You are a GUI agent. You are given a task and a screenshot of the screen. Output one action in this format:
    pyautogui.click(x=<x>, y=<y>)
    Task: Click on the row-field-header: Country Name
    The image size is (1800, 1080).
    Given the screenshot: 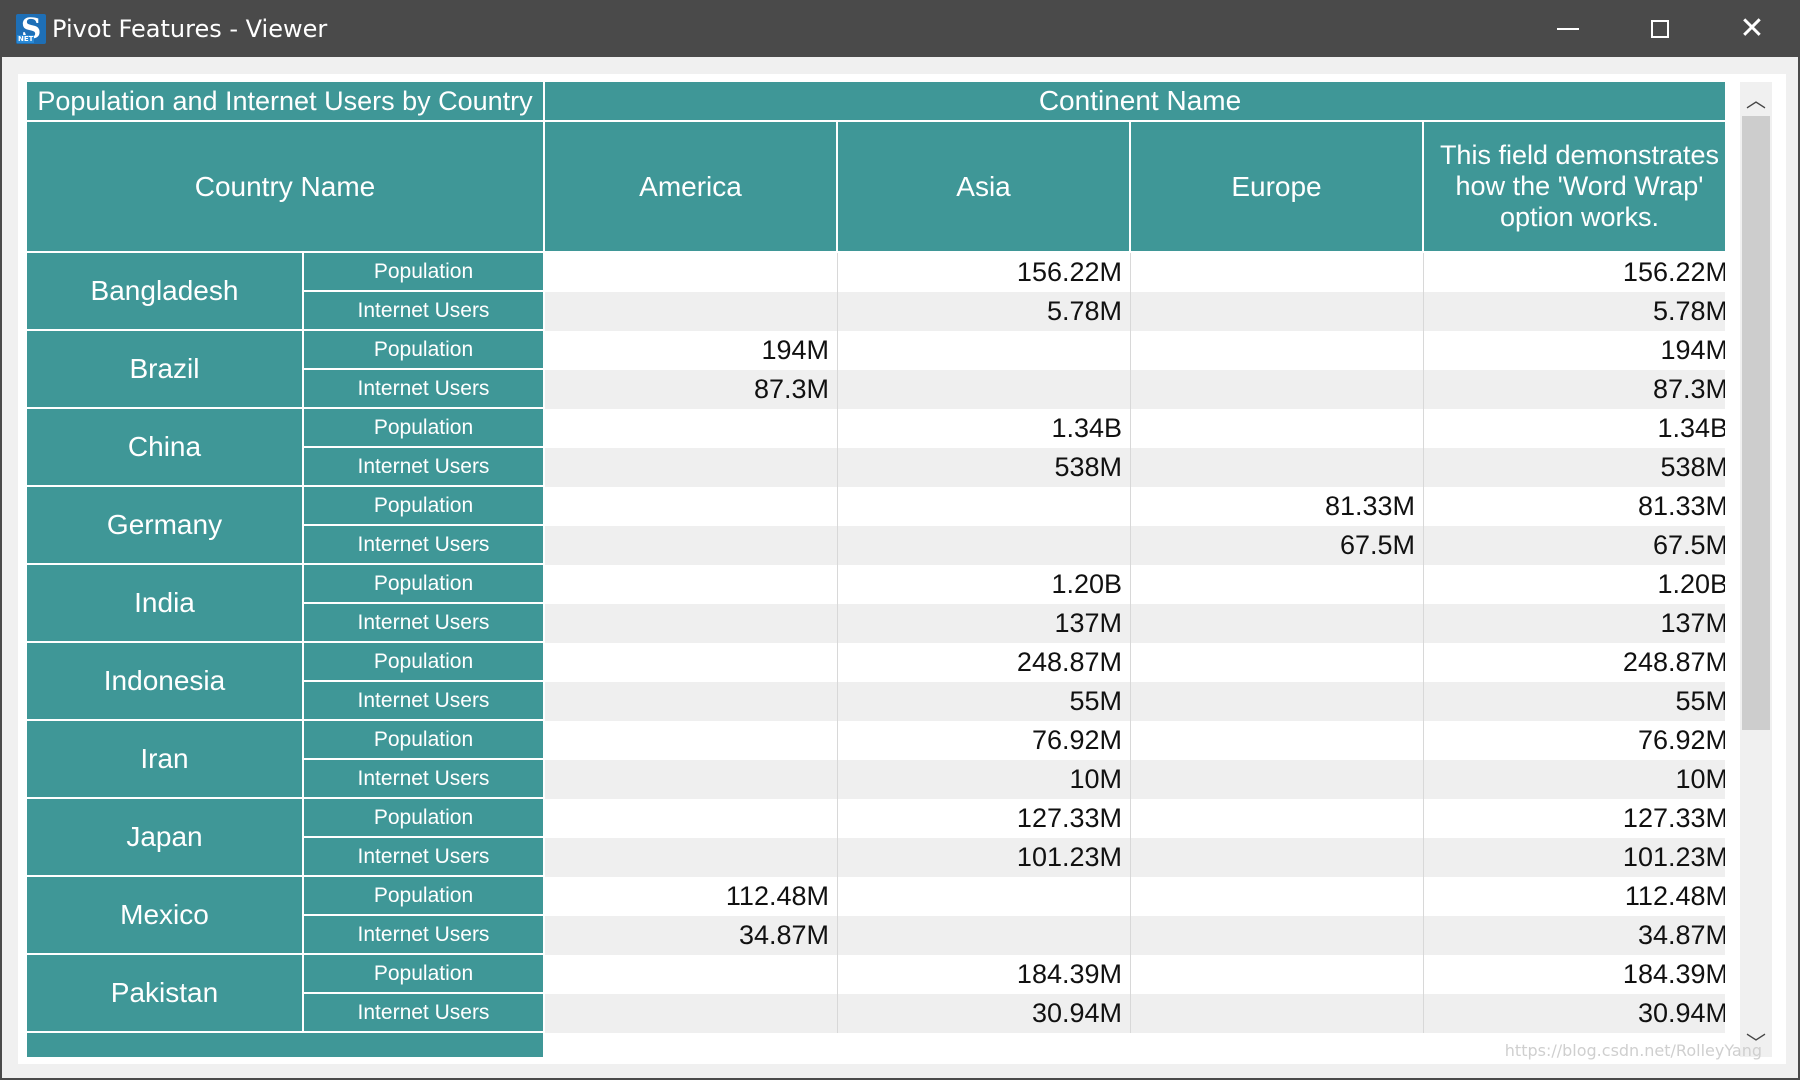 What is the action you would take?
    pyautogui.click(x=286, y=187)
    